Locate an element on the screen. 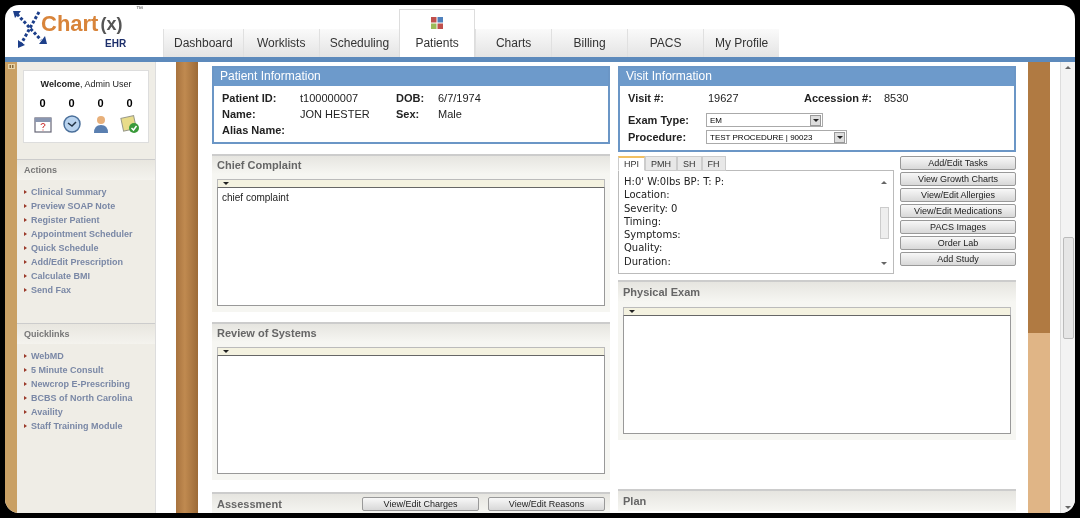  action-button: View/Edit Charges is located at coordinates (420, 504).